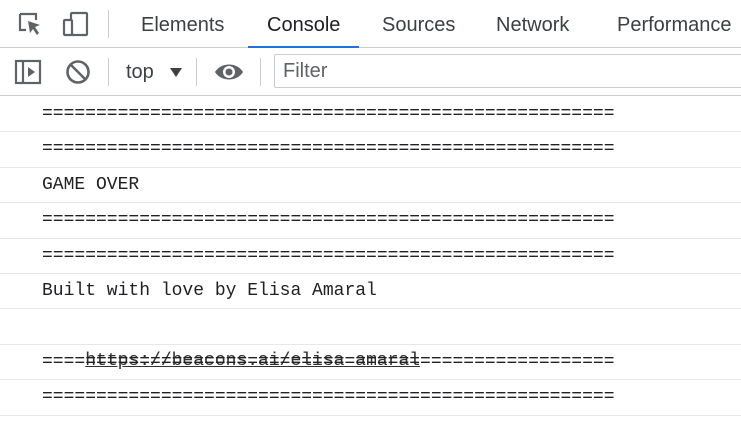 This screenshot has height=424, width=741. Describe the element at coordinates (418, 24) in the screenshot. I see `tab-sources: Sources` at that location.